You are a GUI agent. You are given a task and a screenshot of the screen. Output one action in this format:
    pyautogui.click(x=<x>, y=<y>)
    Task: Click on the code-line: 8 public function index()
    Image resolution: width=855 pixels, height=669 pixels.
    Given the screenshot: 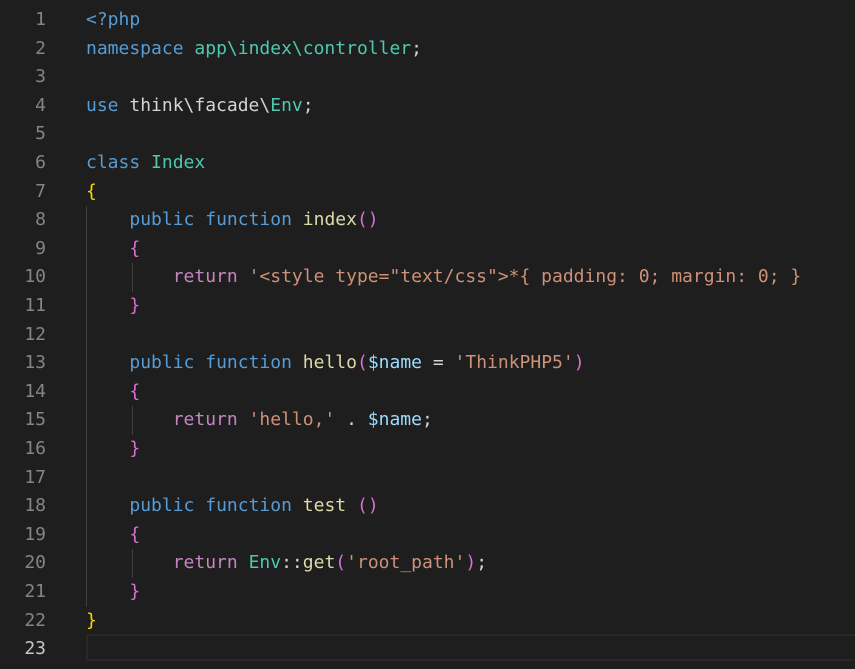 What is the action you would take?
    pyautogui.click(x=427, y=220)
    